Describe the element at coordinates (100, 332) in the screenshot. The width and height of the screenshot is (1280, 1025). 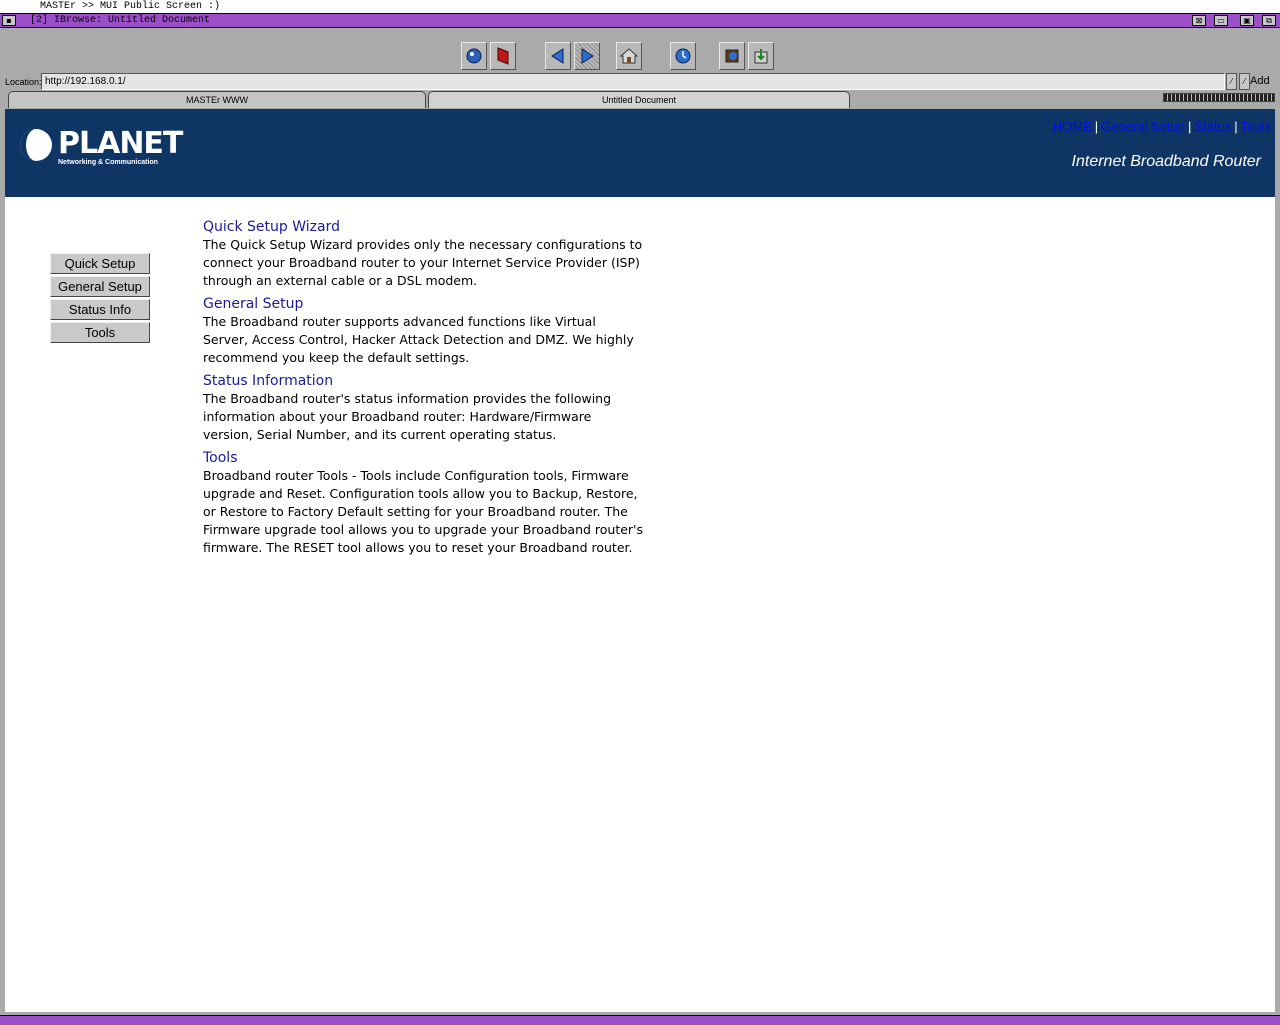
I see `tools-button: Tools` at that location.